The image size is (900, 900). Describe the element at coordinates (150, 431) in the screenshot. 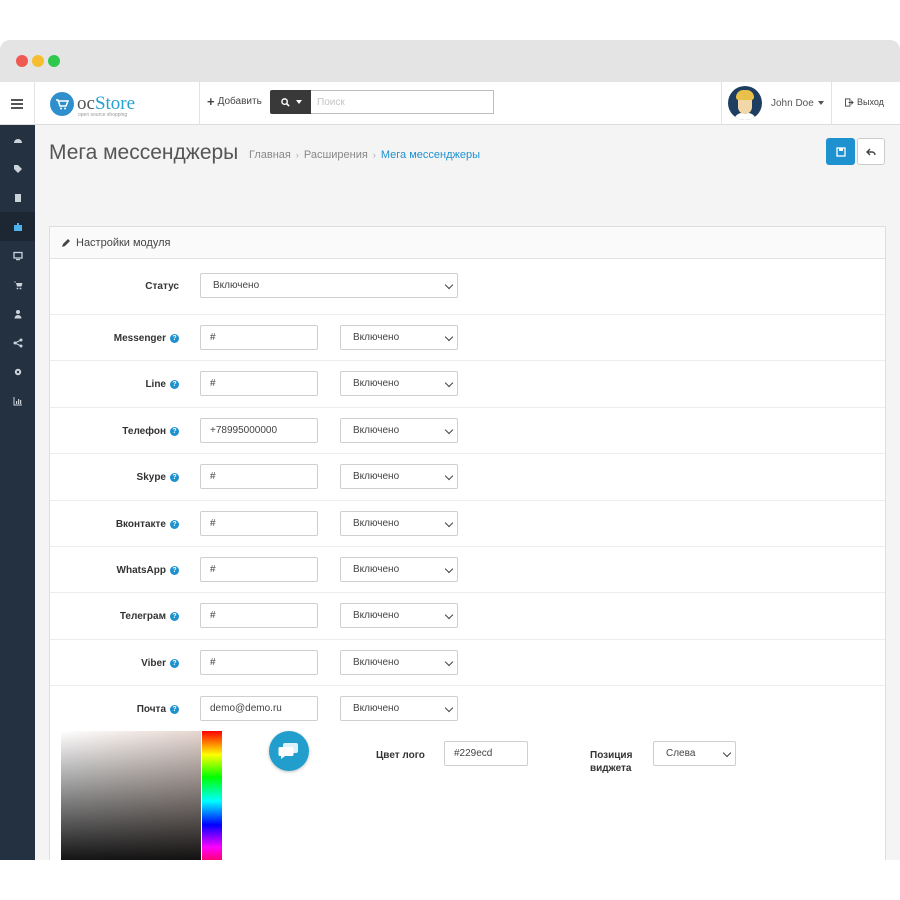

I see `messenger-label: Телефон?` at that location.